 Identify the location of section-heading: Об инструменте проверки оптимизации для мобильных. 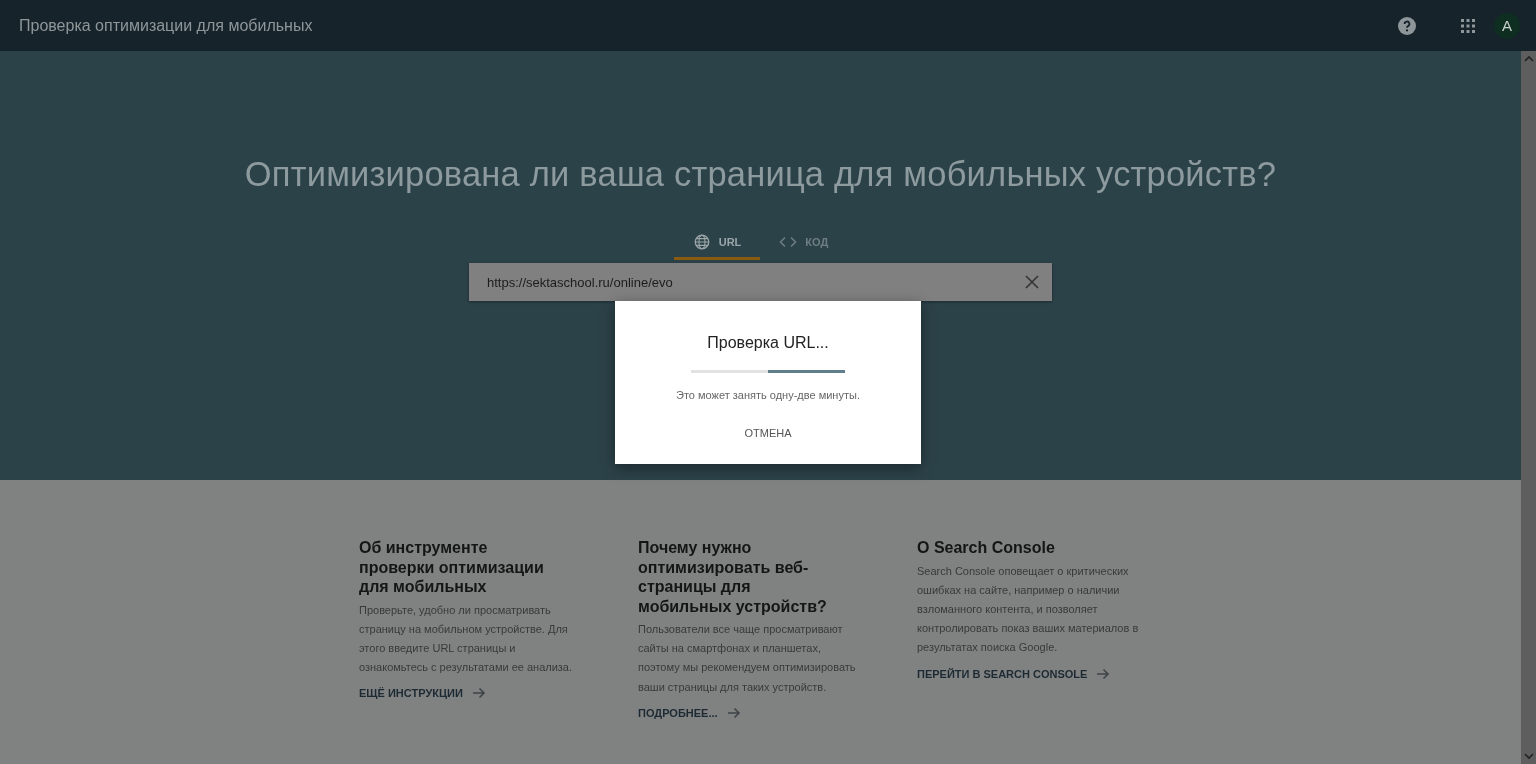
(452, 567).